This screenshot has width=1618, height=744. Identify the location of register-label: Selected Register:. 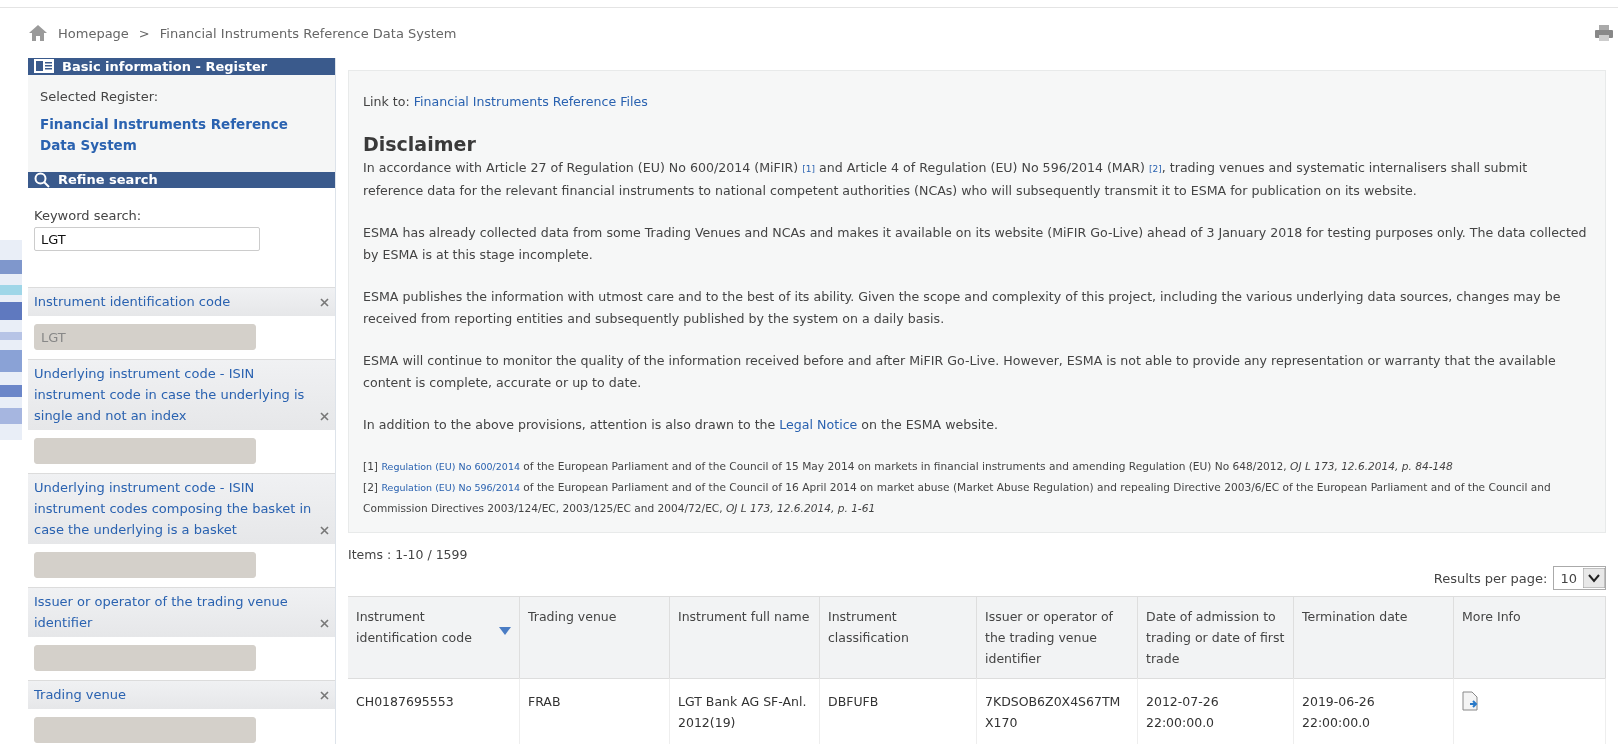
(100, 96).